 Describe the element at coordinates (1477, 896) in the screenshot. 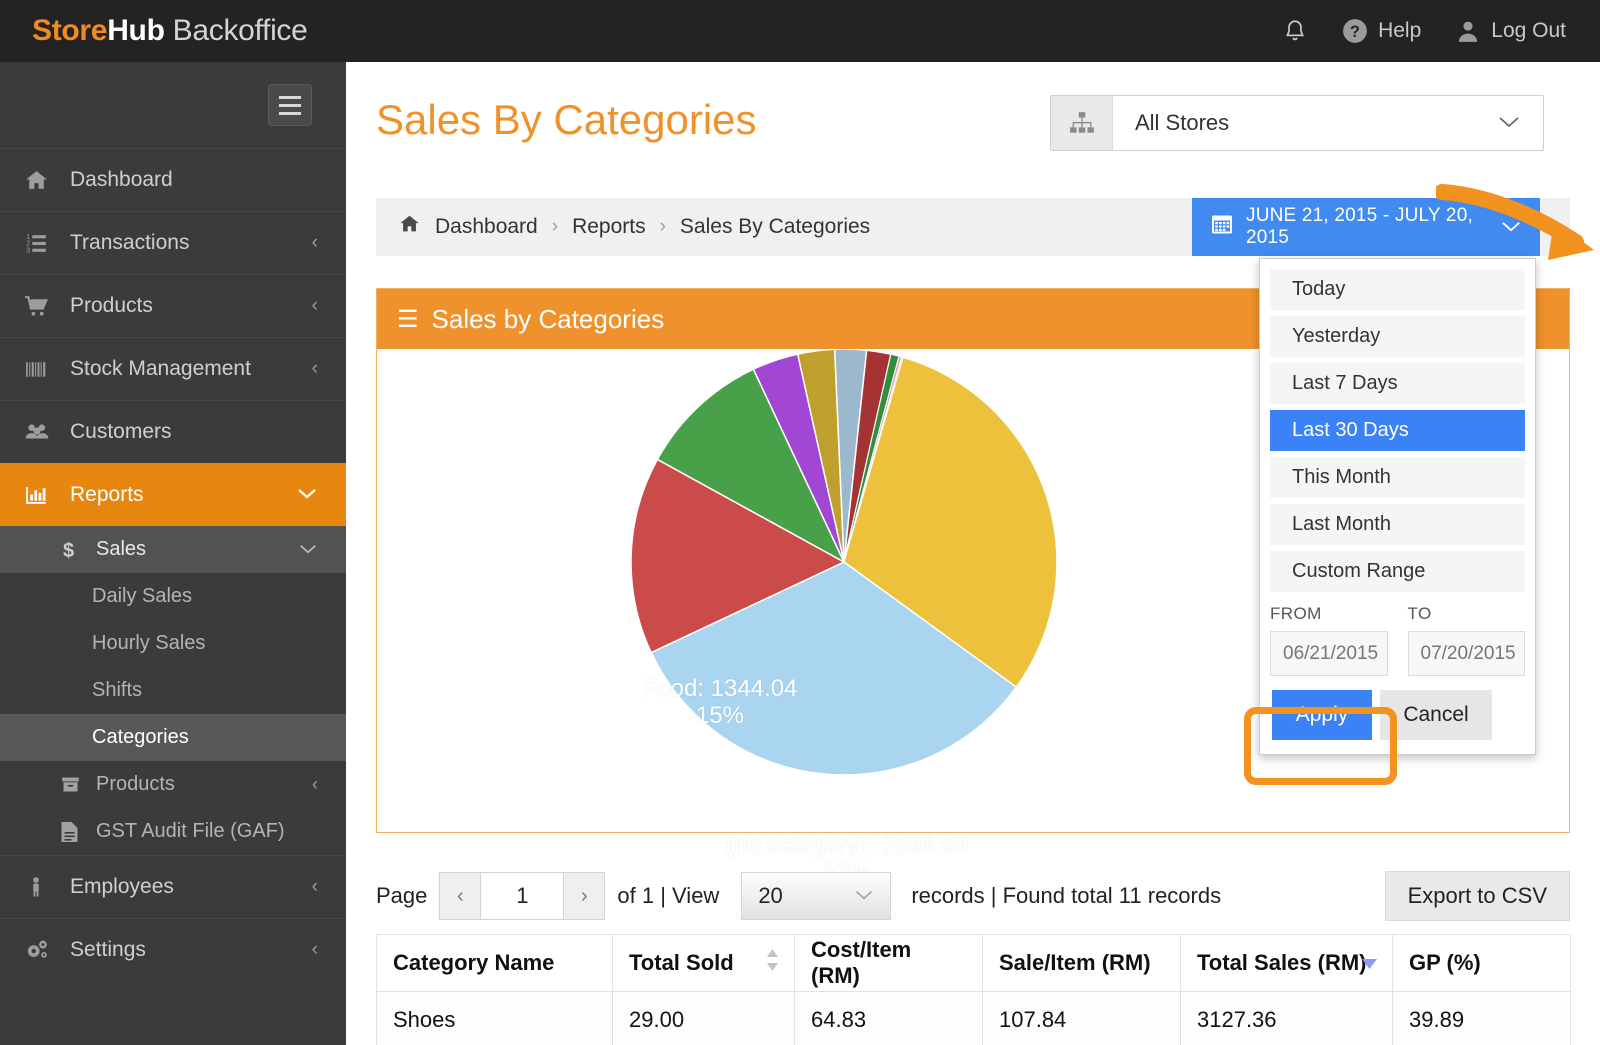

I see `export-to-csv-button: Export to CSV` at that location.